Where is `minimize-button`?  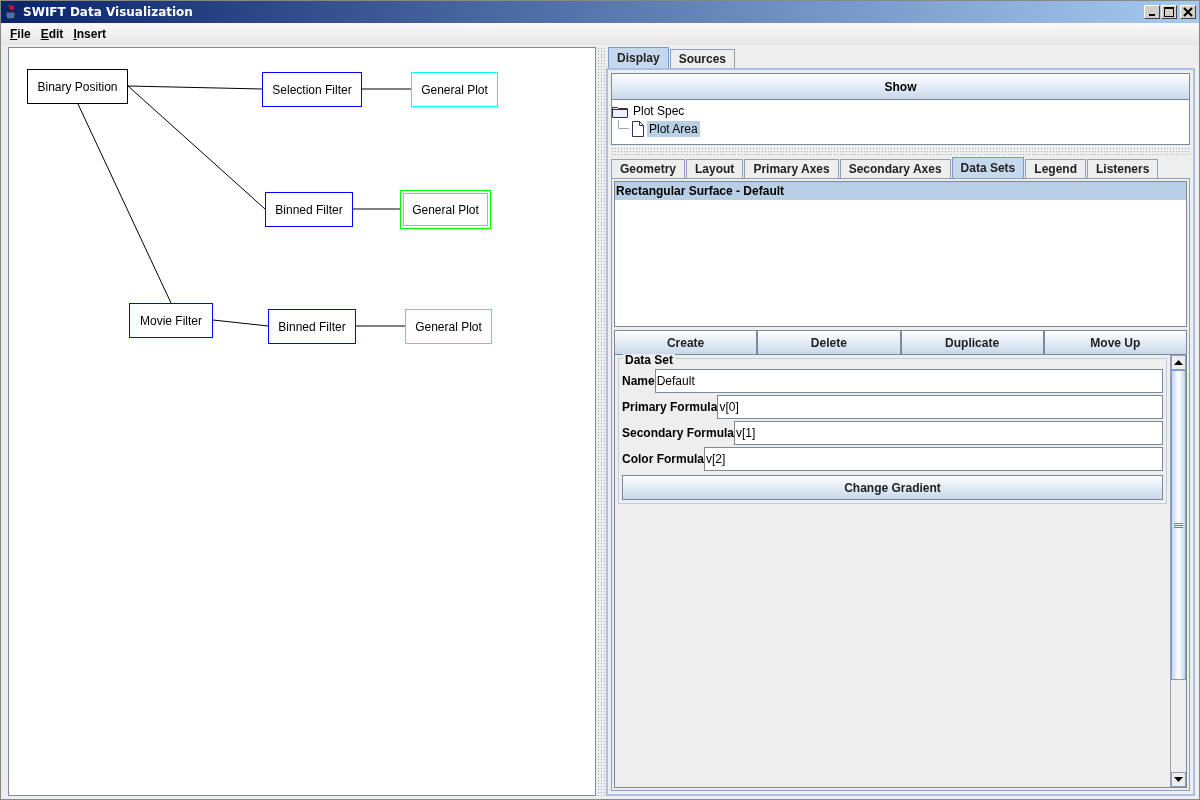 minimize-button is located at coordinates (1152, 12).